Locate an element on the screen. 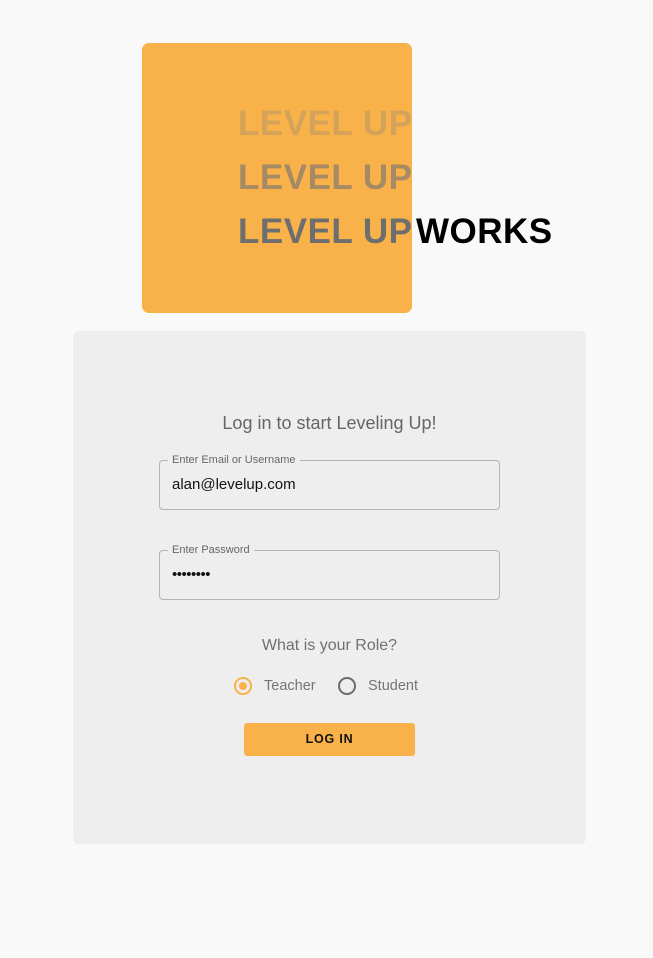 This screenshot has width=653, height=958. radio-unchecked-icon is located at coordinates (347, 686).